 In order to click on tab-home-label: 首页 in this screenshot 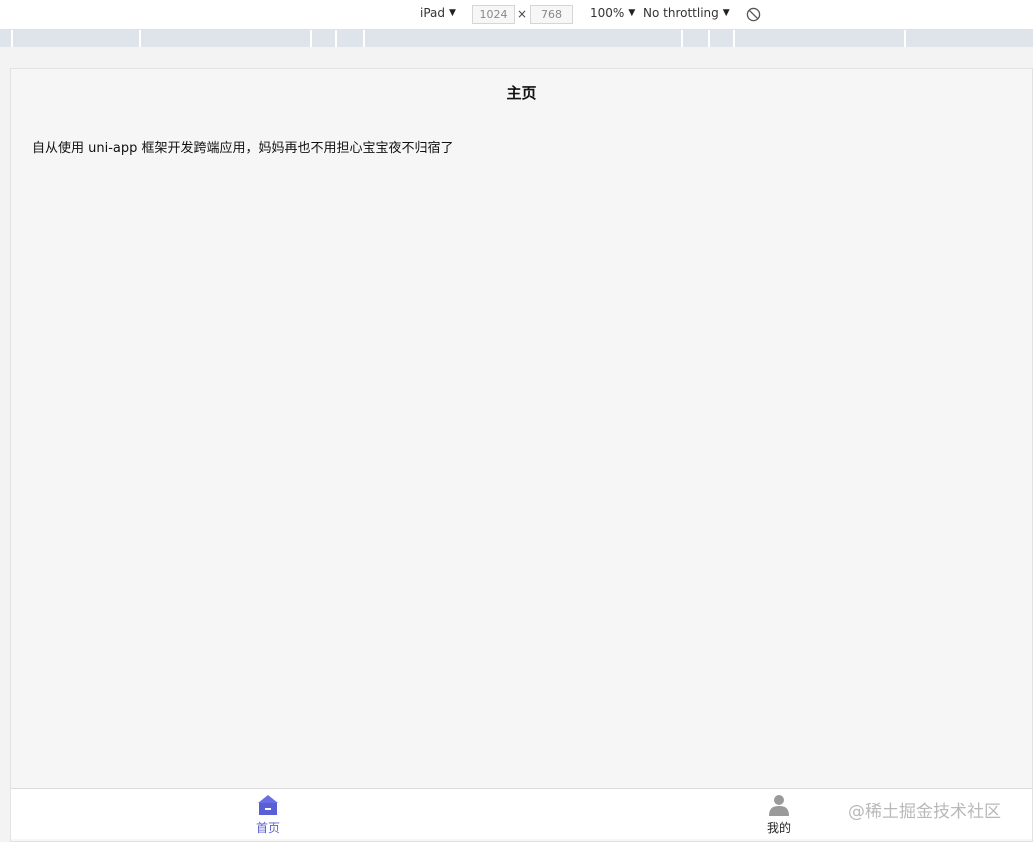, I will do `click(267, 828)`.